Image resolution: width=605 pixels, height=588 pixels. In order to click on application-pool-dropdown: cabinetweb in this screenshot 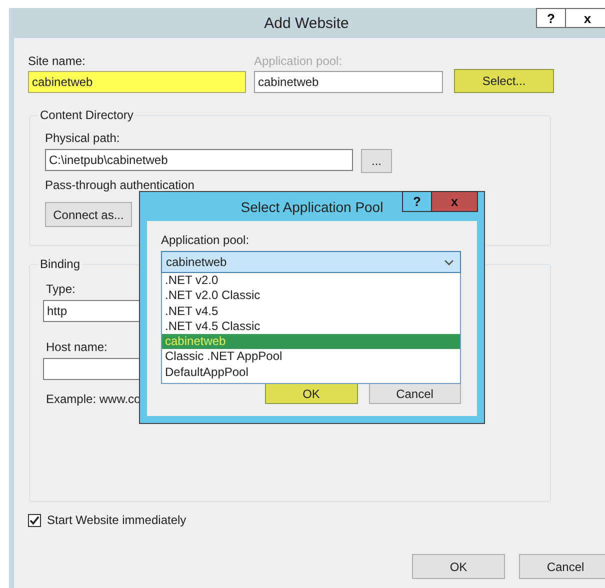, I will do `click(311, 262)`.